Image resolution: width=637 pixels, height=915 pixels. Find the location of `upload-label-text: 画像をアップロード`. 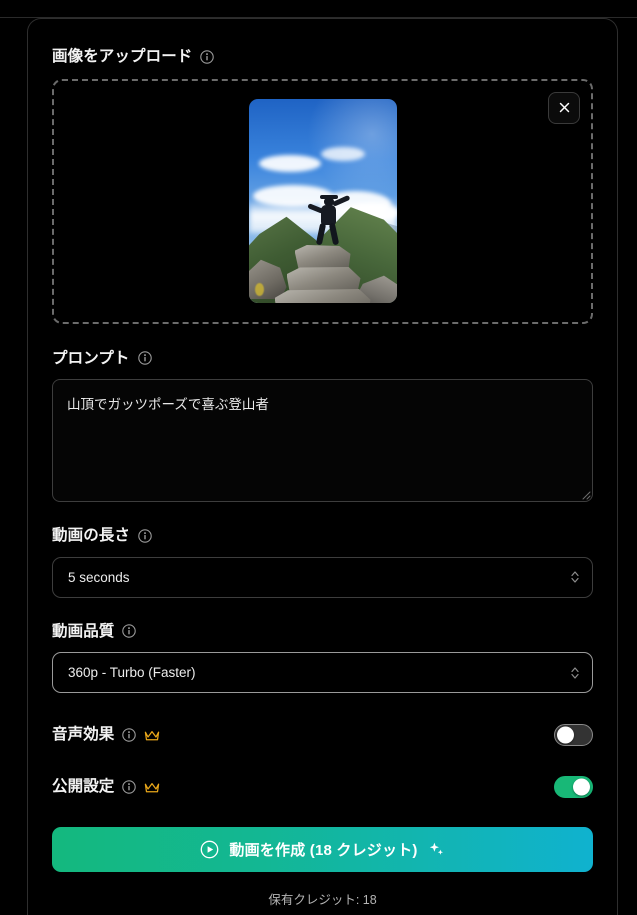

upload-label-text: 画像をアップロード is located at coordinates (122, 56).